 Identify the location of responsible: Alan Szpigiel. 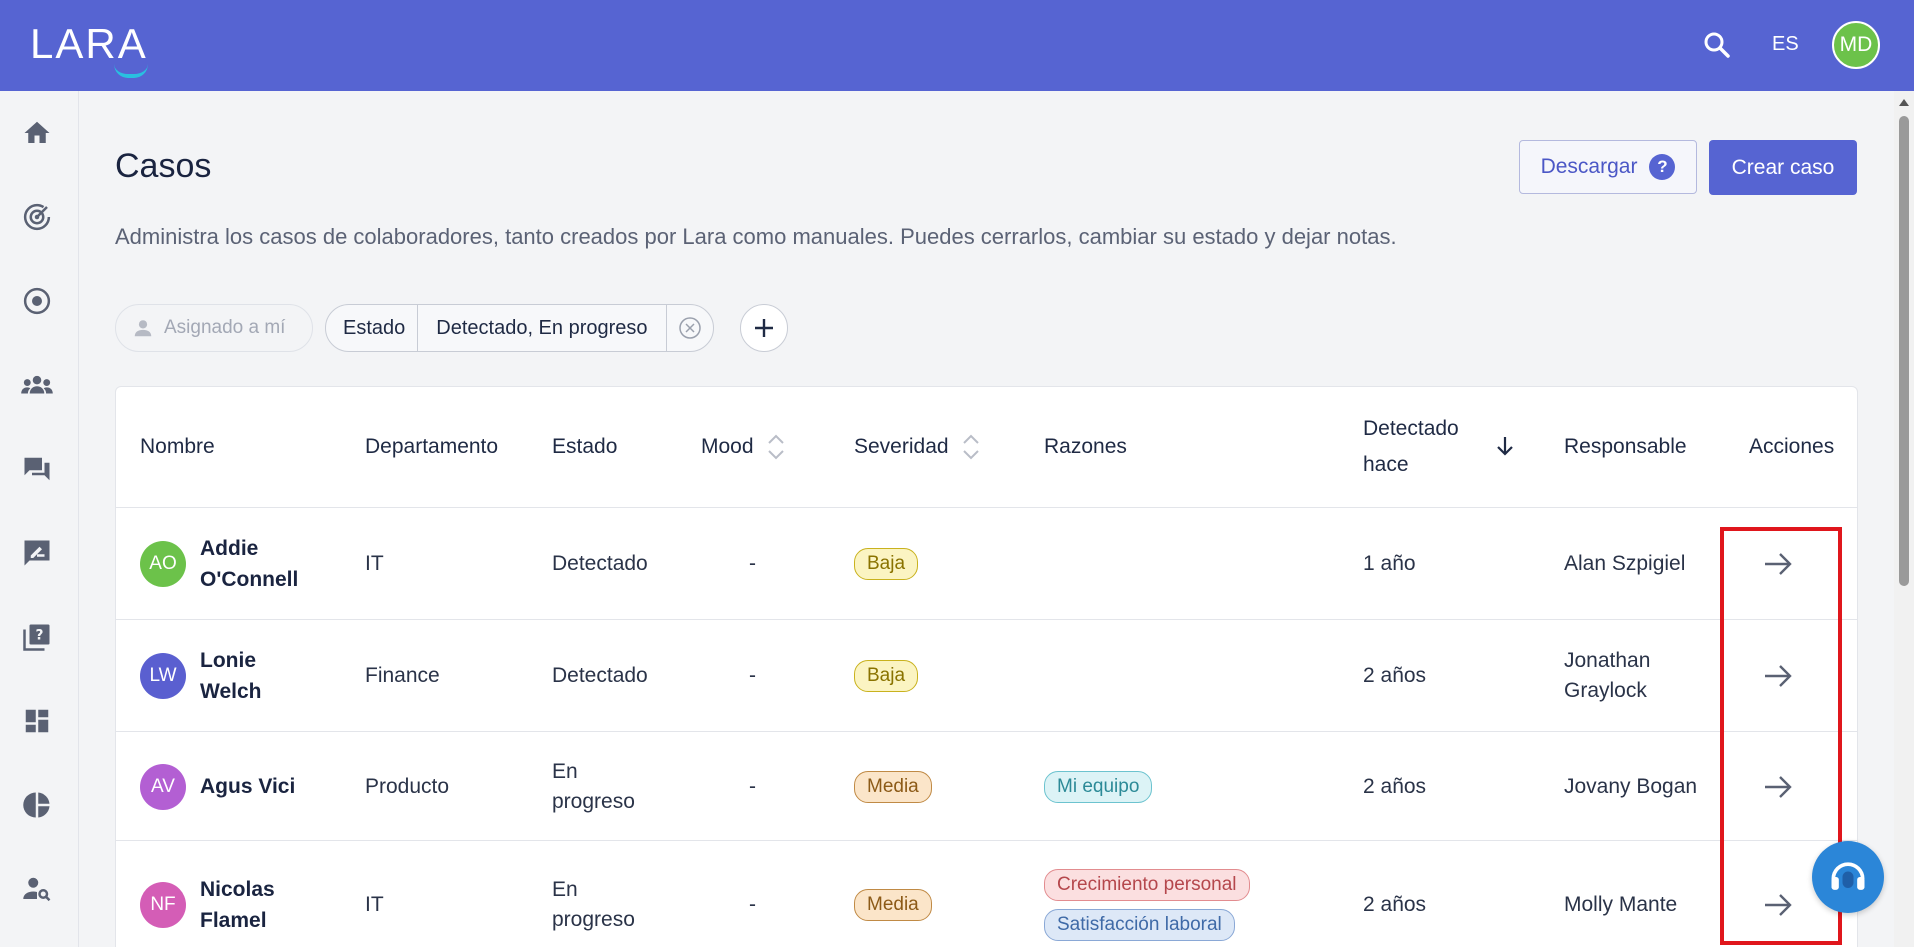
(1625, 563).